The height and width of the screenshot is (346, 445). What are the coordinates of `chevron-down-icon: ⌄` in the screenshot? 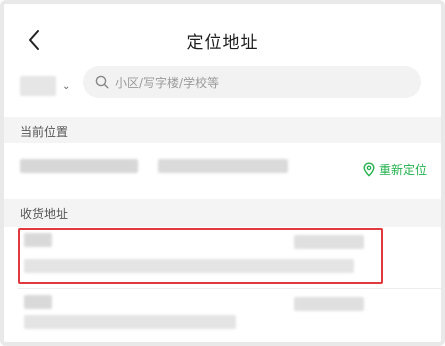 It's located at (66, 86).